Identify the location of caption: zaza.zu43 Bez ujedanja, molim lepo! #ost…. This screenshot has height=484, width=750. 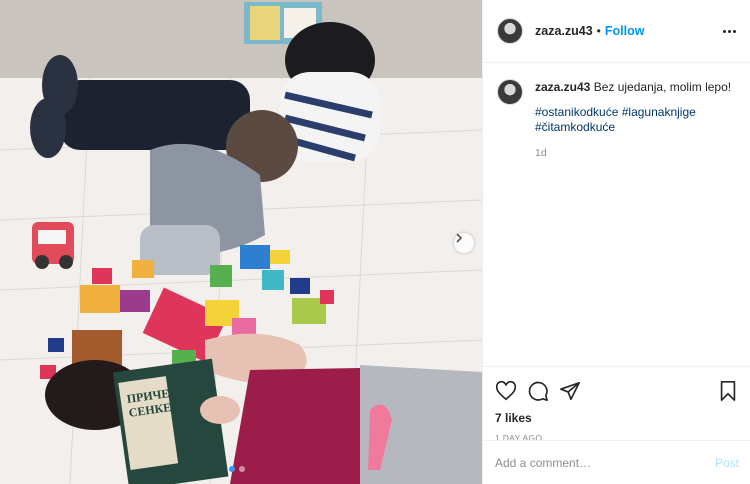
(616, 120).